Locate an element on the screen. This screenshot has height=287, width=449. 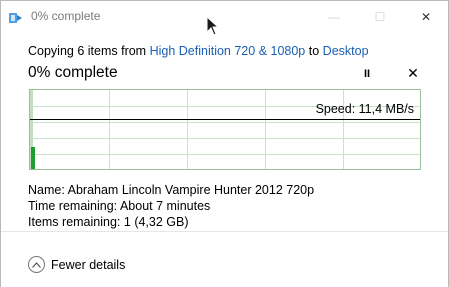
speed-label: Speed: 11,4 MB/s is located at coordinates (364, 109).